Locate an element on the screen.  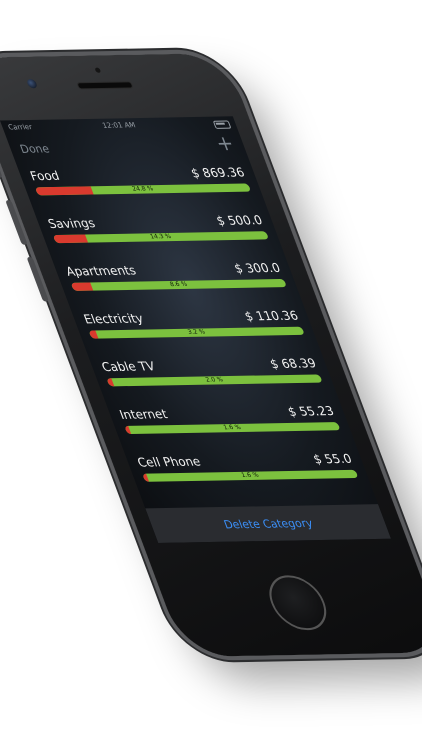
category-amount: $ 869.36 is located at coordinates (217, 173).